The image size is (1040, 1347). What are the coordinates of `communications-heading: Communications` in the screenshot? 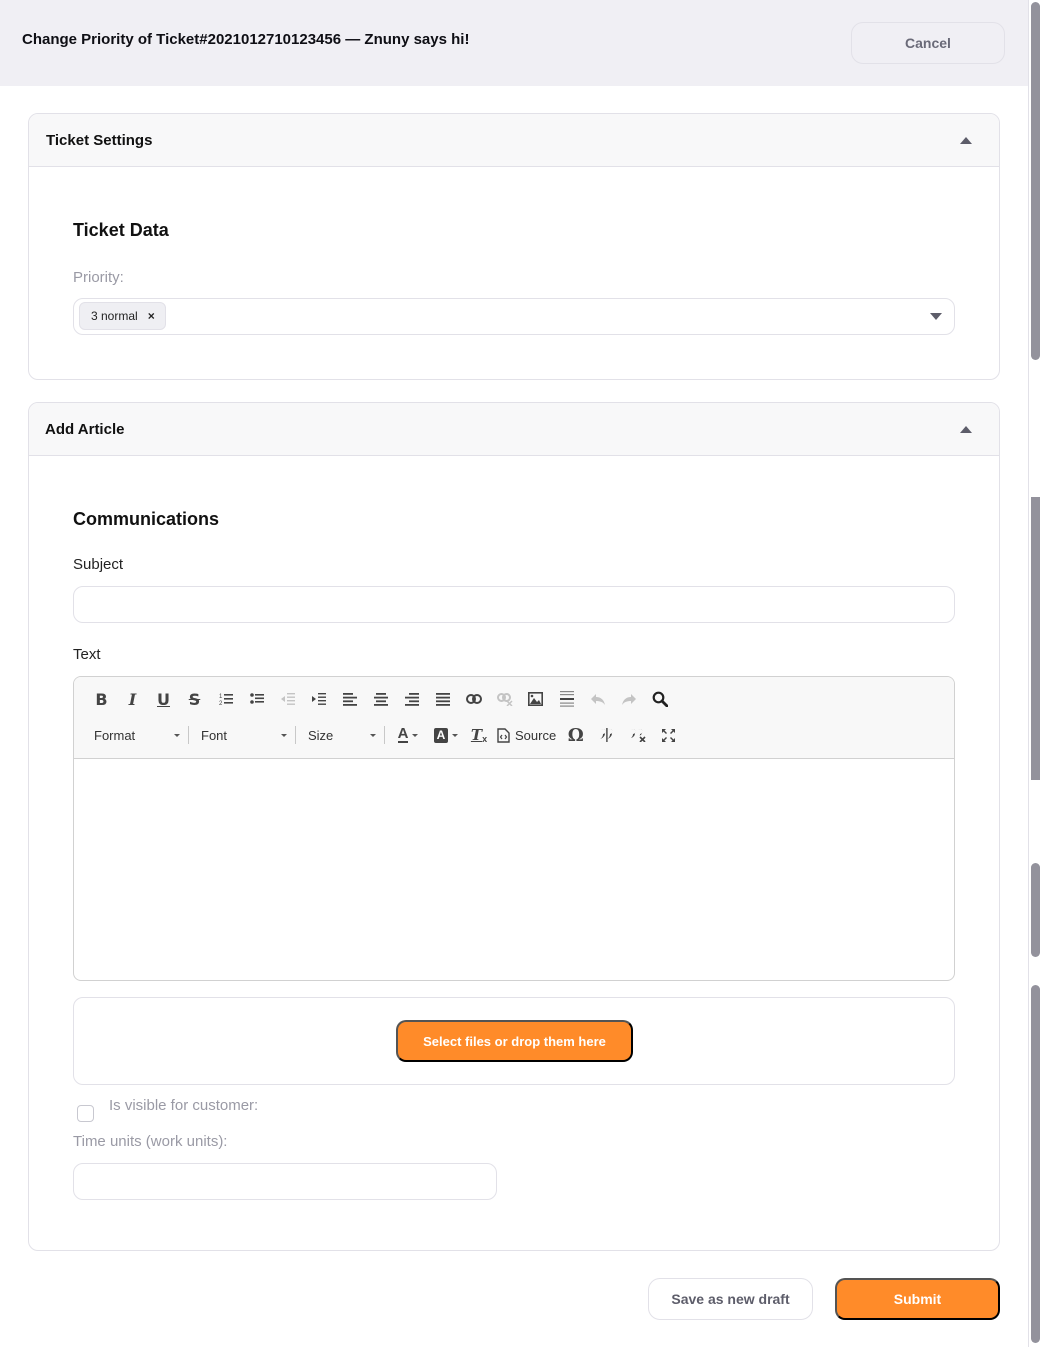 It's located at (146, 519).